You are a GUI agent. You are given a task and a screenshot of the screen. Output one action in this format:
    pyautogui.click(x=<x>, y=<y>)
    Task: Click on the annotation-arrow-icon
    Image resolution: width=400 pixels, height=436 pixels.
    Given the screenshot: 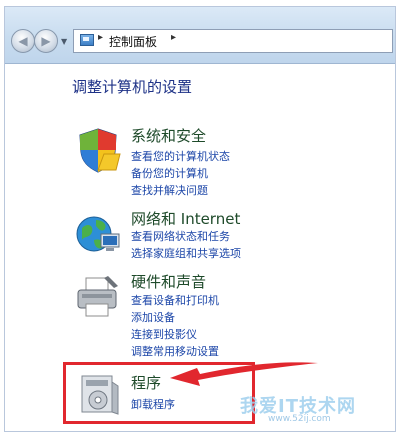 What is the action you would take?
    pyautogui.click(x=244, y=374)
    